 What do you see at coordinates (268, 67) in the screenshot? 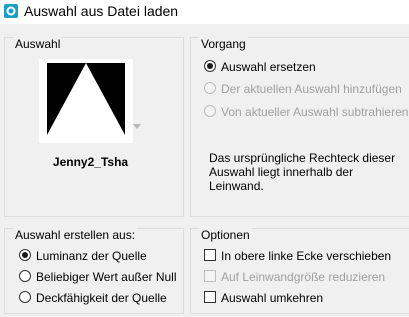
I see `radio-label: Auswahl ersetzen` at bounding box center [268, 67].